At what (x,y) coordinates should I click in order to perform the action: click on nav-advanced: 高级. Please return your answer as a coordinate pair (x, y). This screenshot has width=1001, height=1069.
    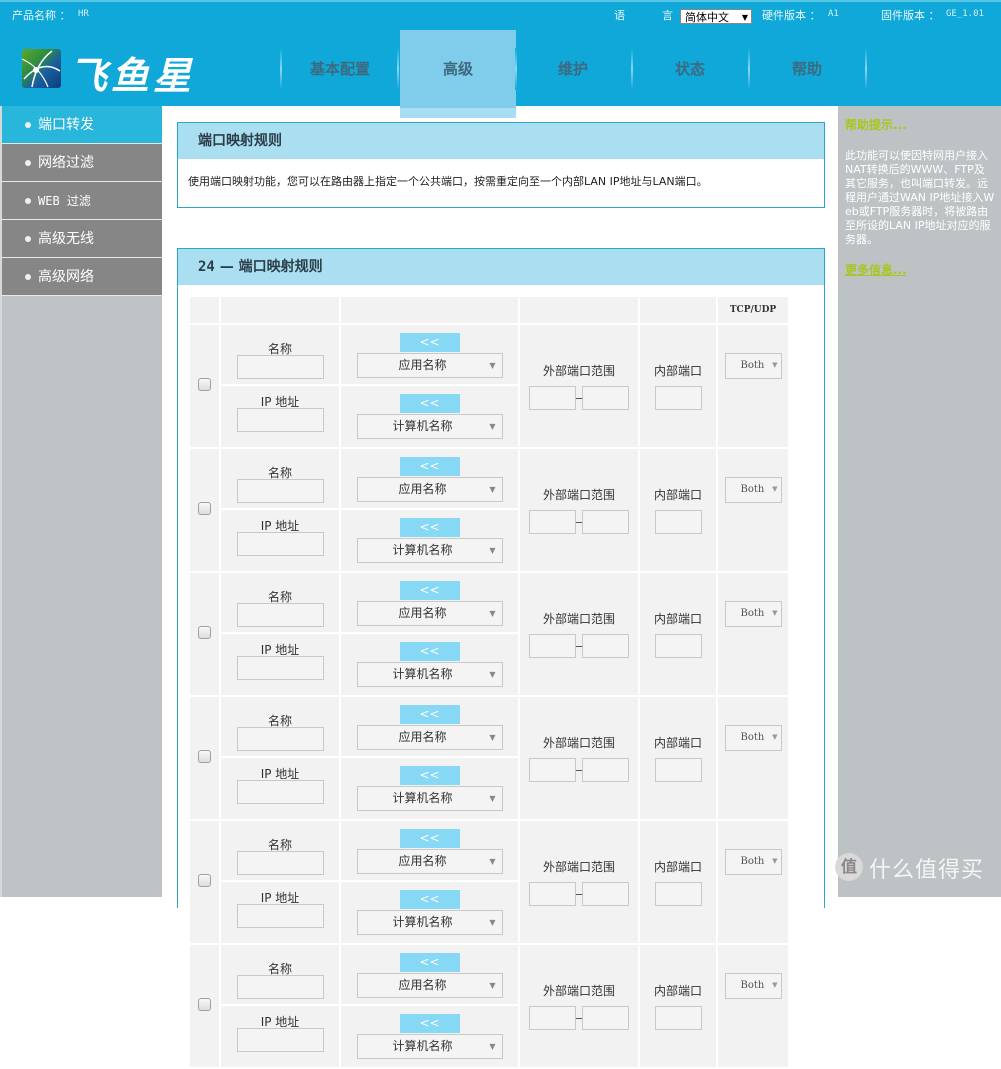
    Looking at the image, I should click on (458, 74).